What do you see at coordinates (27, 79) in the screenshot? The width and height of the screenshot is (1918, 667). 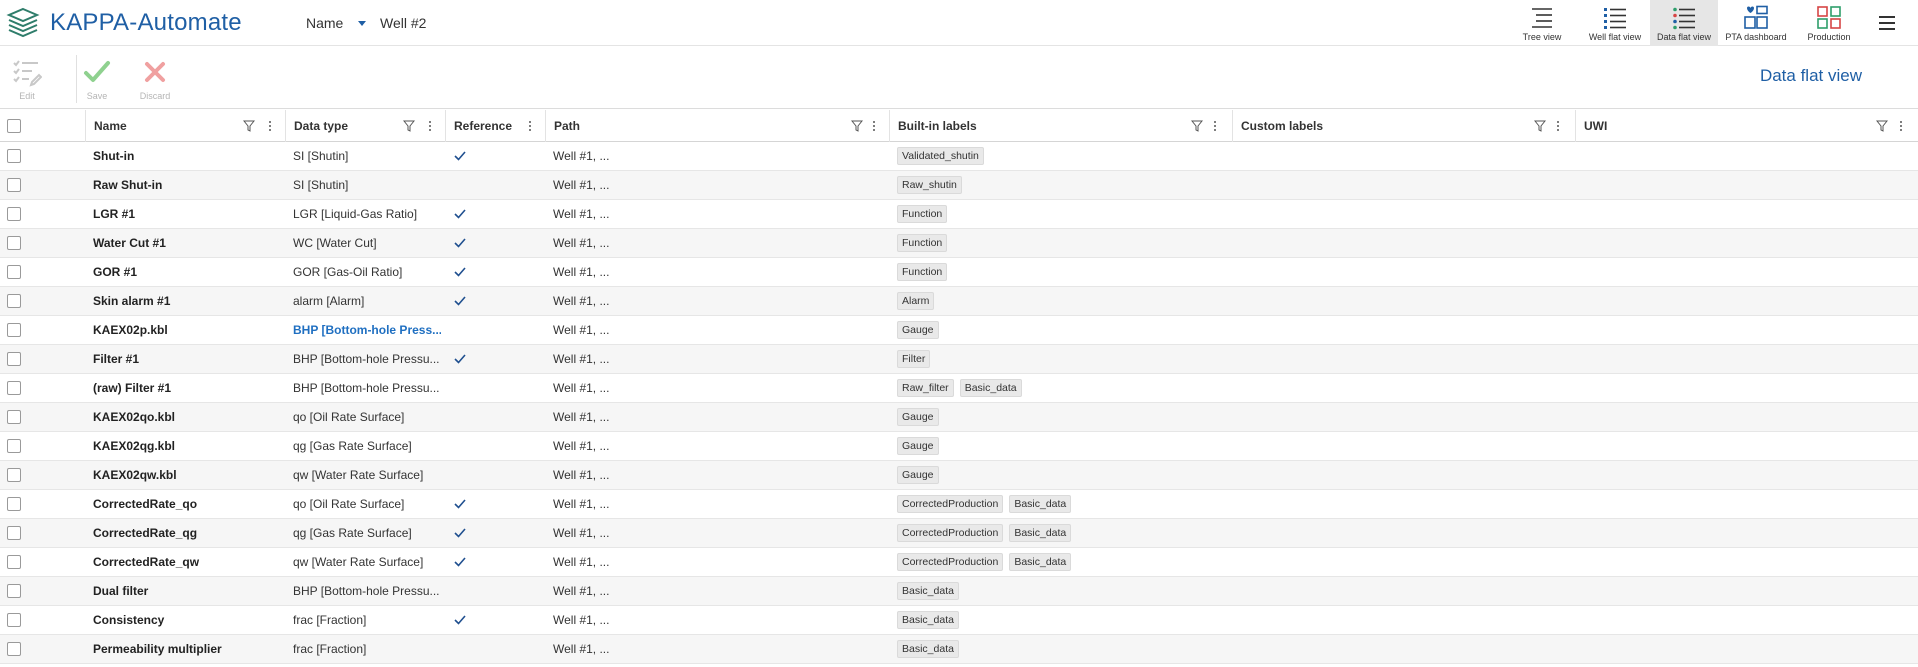 I see `edit-button: Edit` at bounding box center [27, 79].